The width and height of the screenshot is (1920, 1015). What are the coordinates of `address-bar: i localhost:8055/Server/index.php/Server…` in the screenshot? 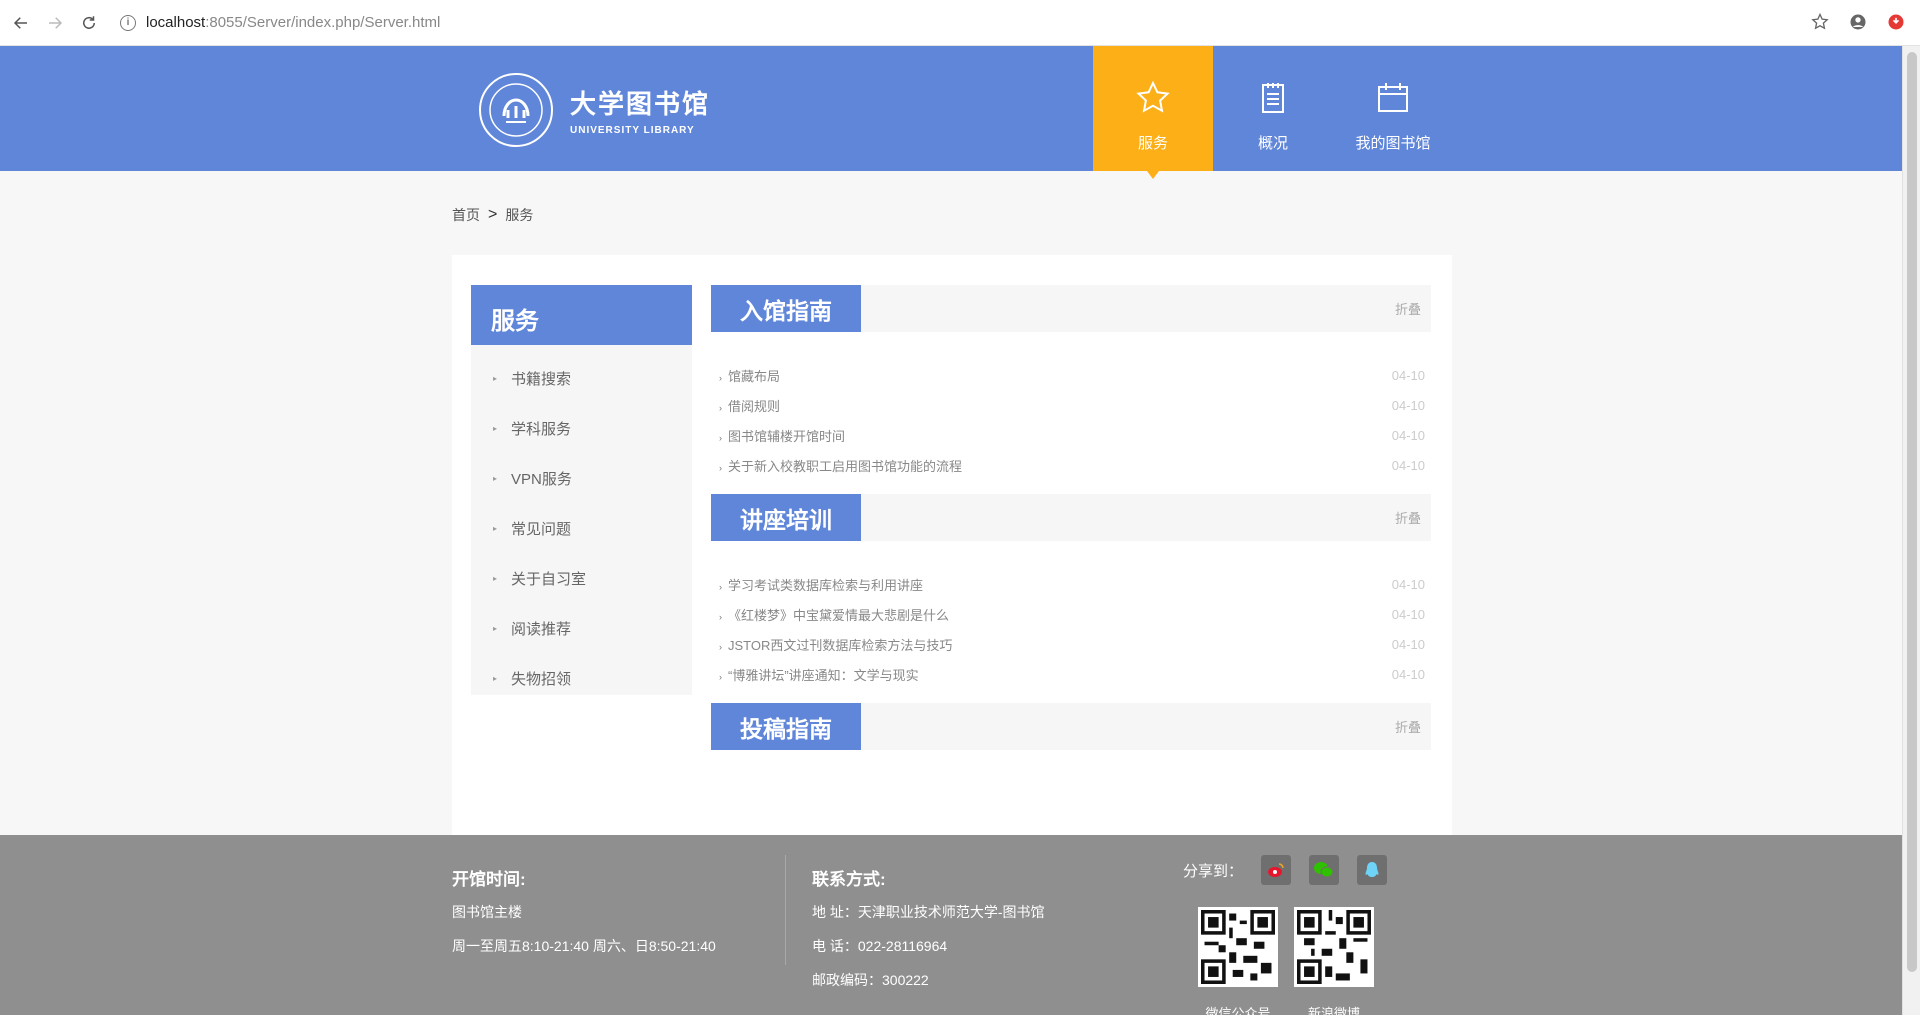 It's located at (280, 22).